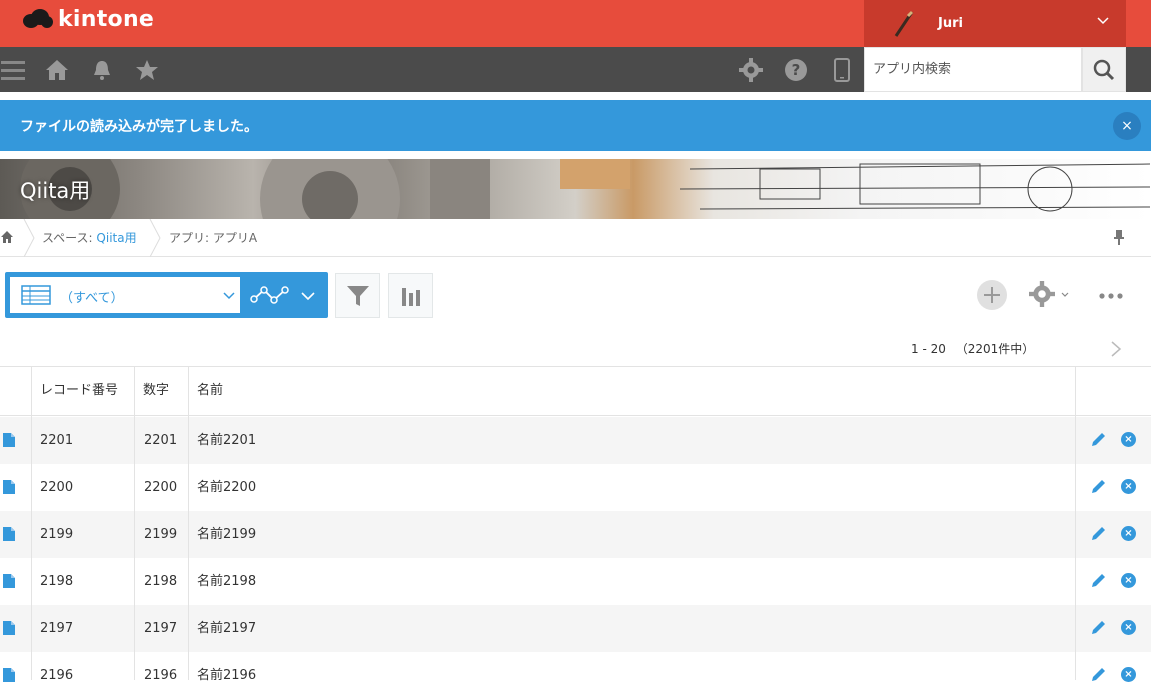  I want to click on pager-range: 1 - 20, so click(928, 349).